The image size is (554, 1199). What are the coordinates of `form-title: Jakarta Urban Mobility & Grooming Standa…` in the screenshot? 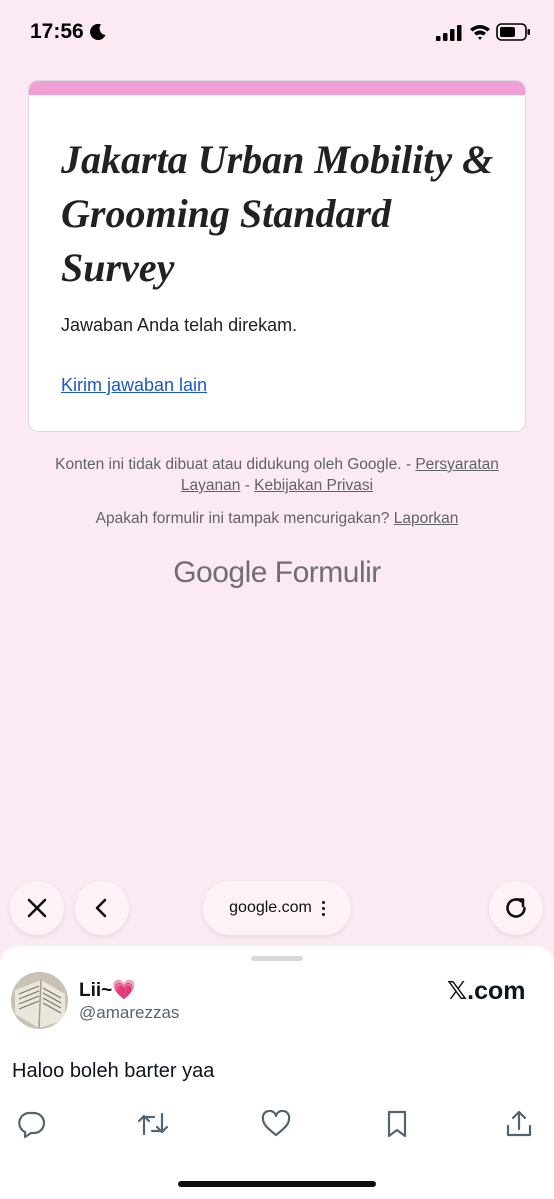 It's located at (277, 213).